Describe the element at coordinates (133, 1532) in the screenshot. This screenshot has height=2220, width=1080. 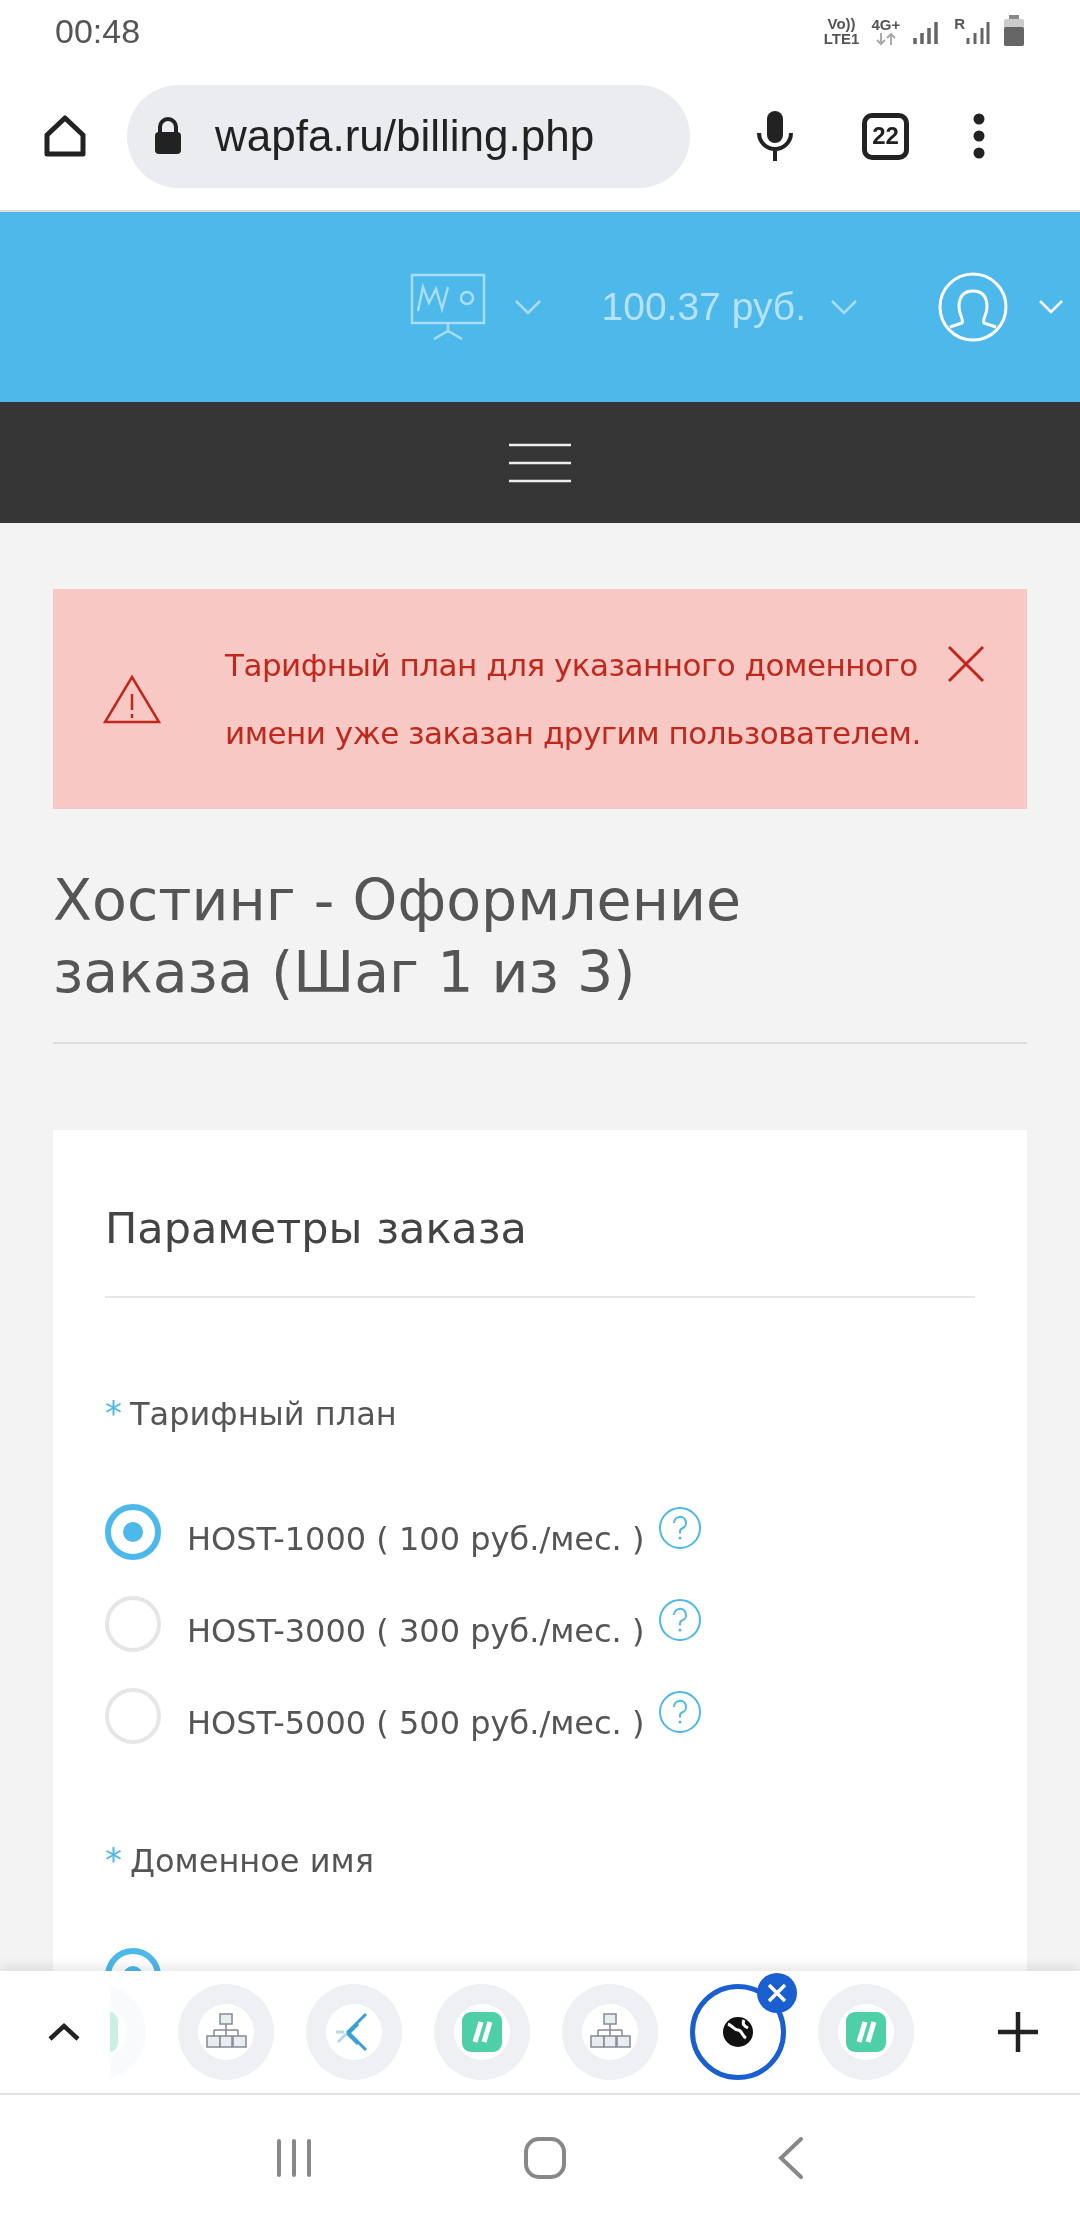
I see `radio-button` at that location.